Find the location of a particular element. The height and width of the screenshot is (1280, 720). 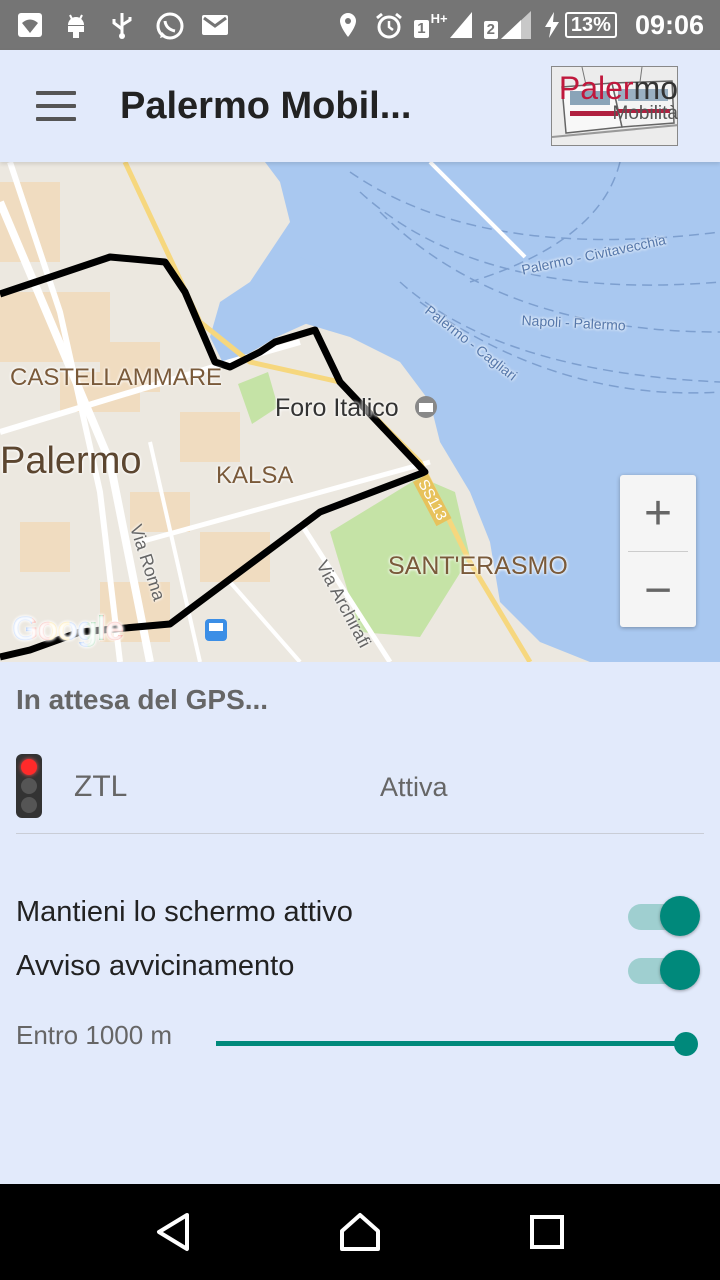

map-label-kalsa: KALSA is located at coordinates (255, 475).